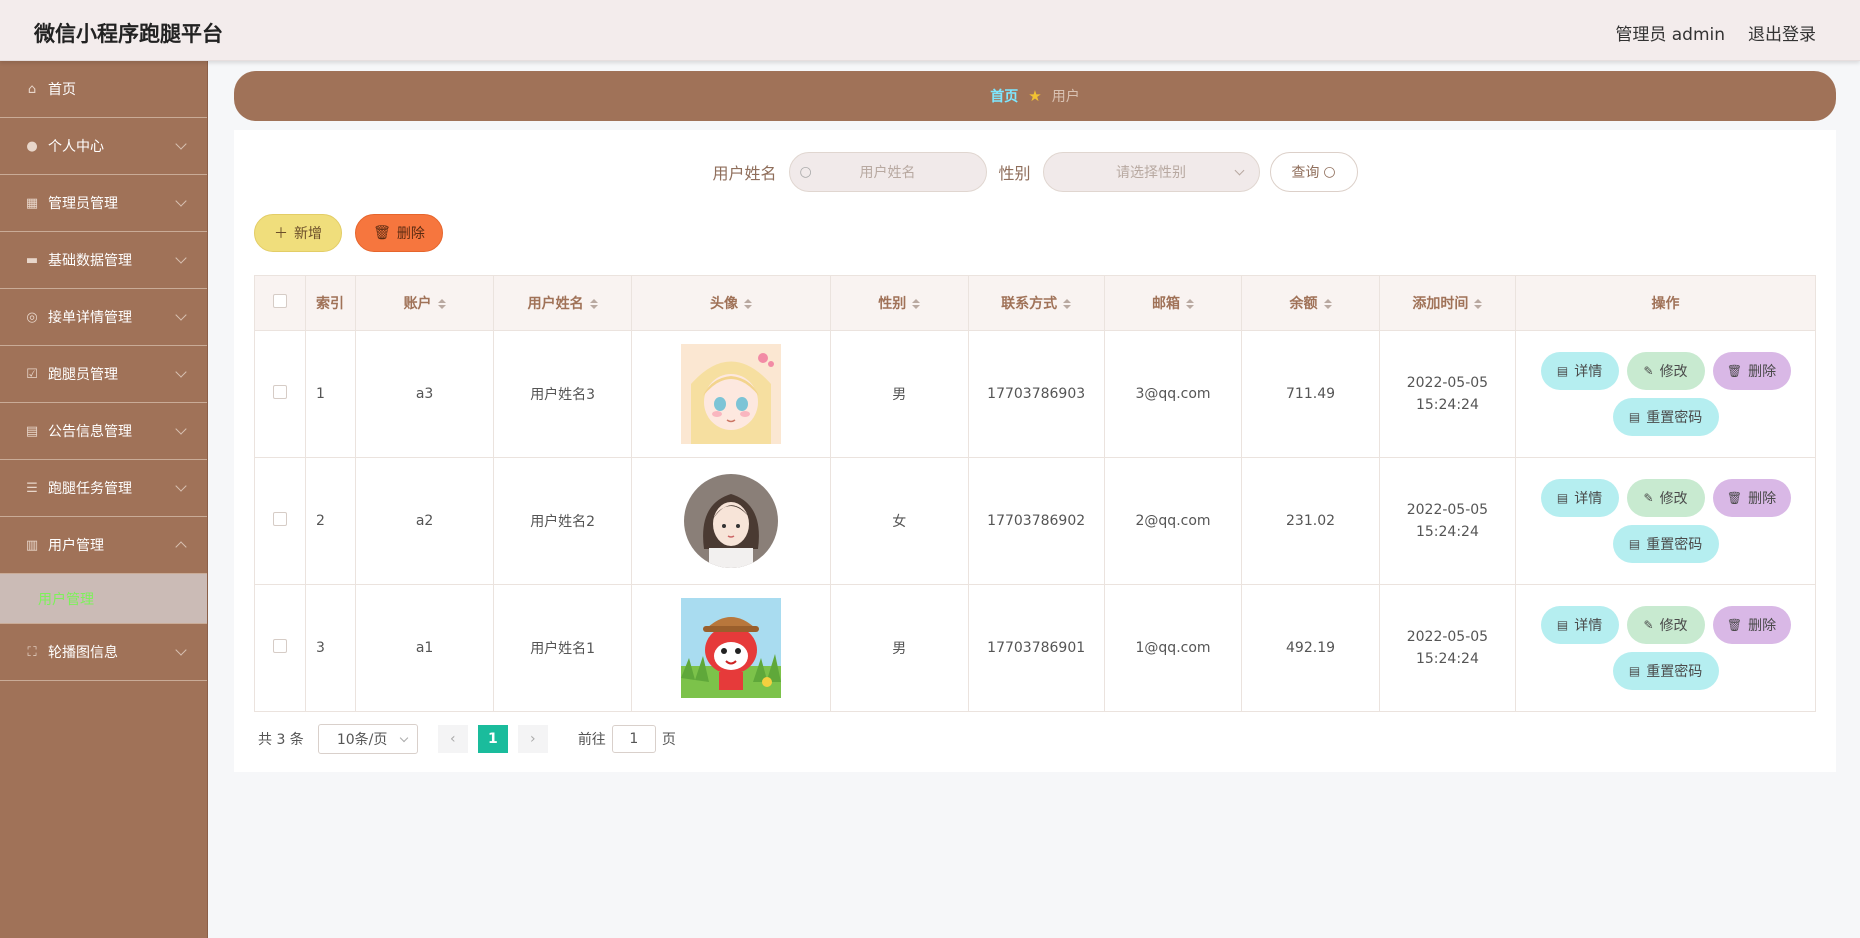 The width and height of the screenshot is (1860, 938). I want to click on pencil-icon: ✎, so click(1648, 625).